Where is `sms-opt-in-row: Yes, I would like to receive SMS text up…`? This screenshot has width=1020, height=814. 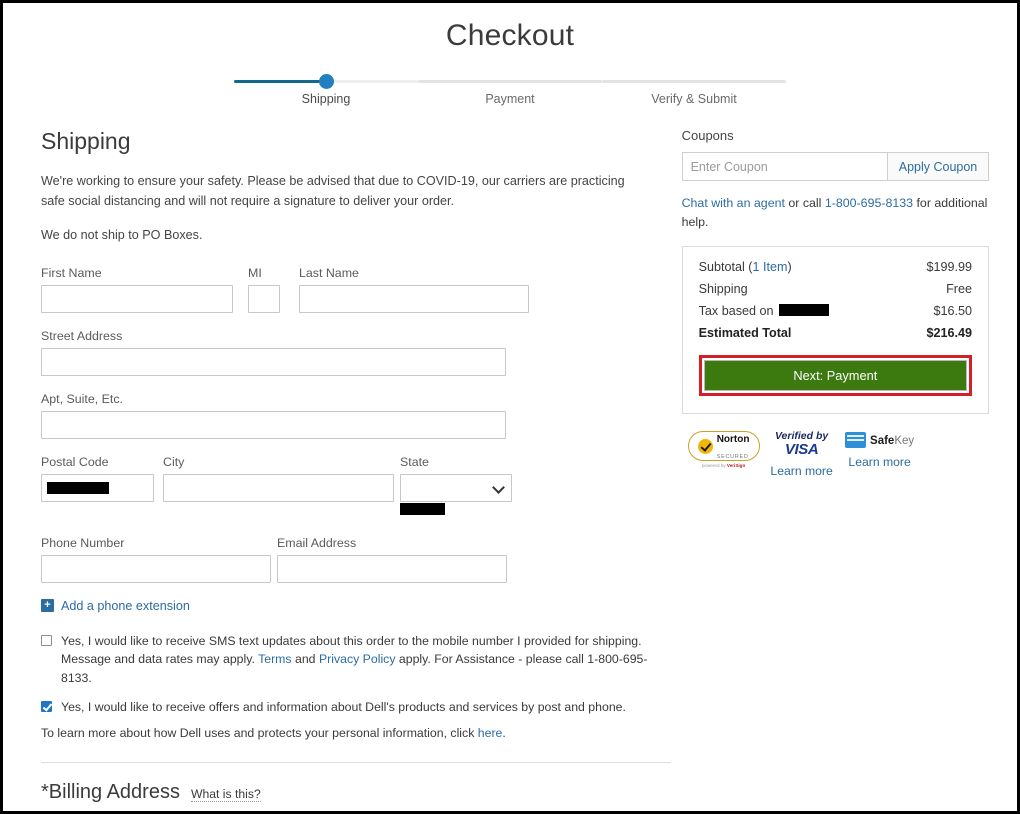 sms-opt-in-row: Yes, I would like to receive SMS text up… is located at coordinates (356, 660).